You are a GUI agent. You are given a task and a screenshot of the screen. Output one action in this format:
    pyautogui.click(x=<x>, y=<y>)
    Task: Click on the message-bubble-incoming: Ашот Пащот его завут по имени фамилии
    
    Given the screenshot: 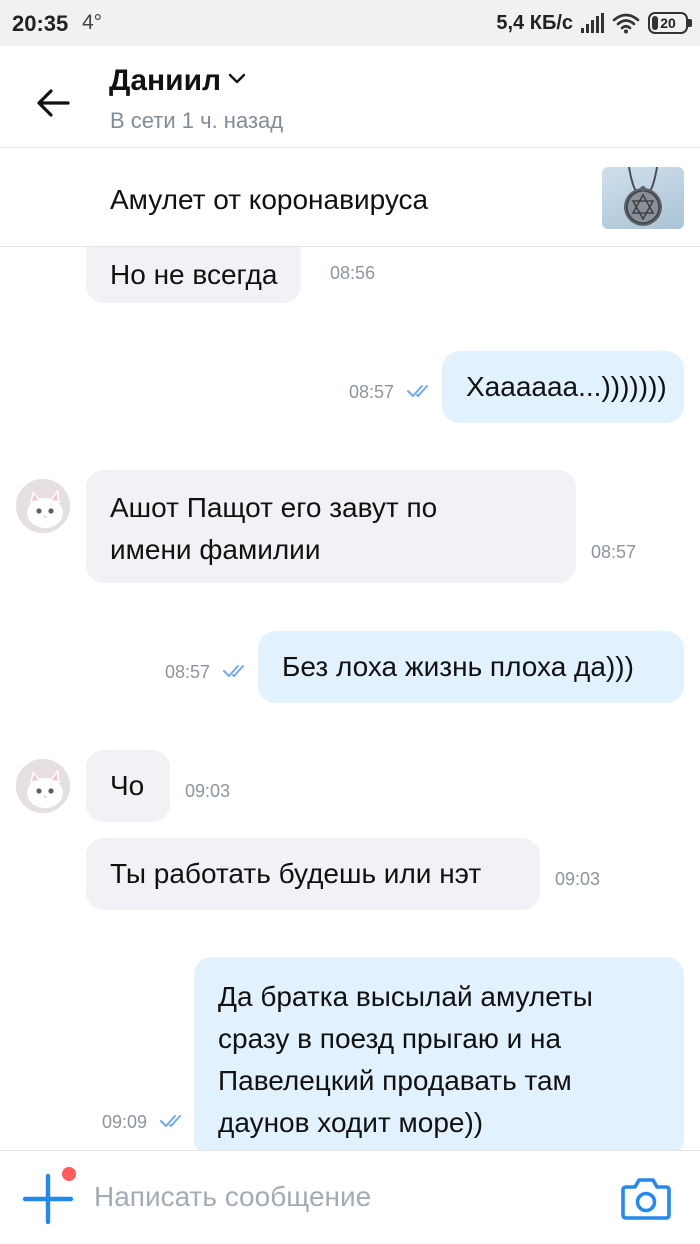 What is the action you would take?
    pyautogui.click(x=331, y=526)
    